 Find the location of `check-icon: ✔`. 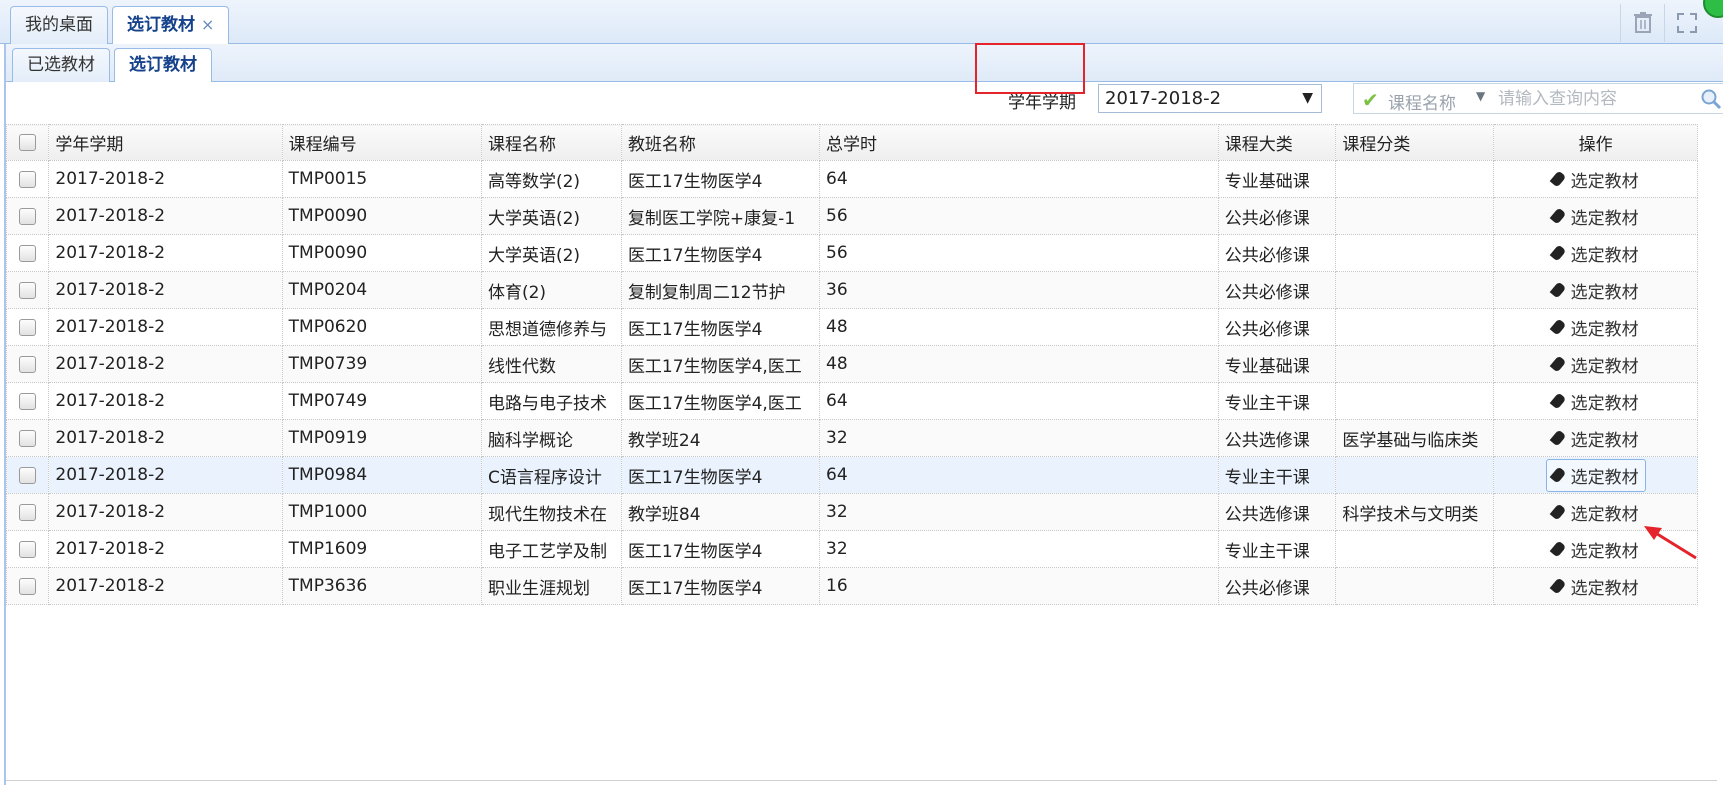

check-icon: ✔ is located at coordinates (1370, 100).